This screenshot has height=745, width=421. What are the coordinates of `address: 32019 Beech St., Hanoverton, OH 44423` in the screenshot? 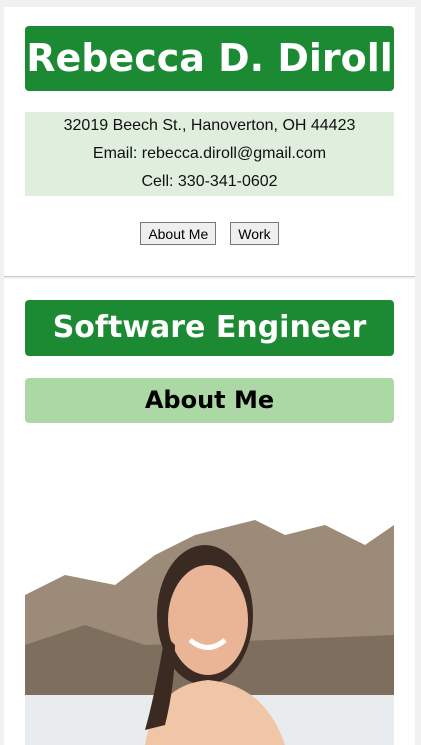 It's located at (209, 125).